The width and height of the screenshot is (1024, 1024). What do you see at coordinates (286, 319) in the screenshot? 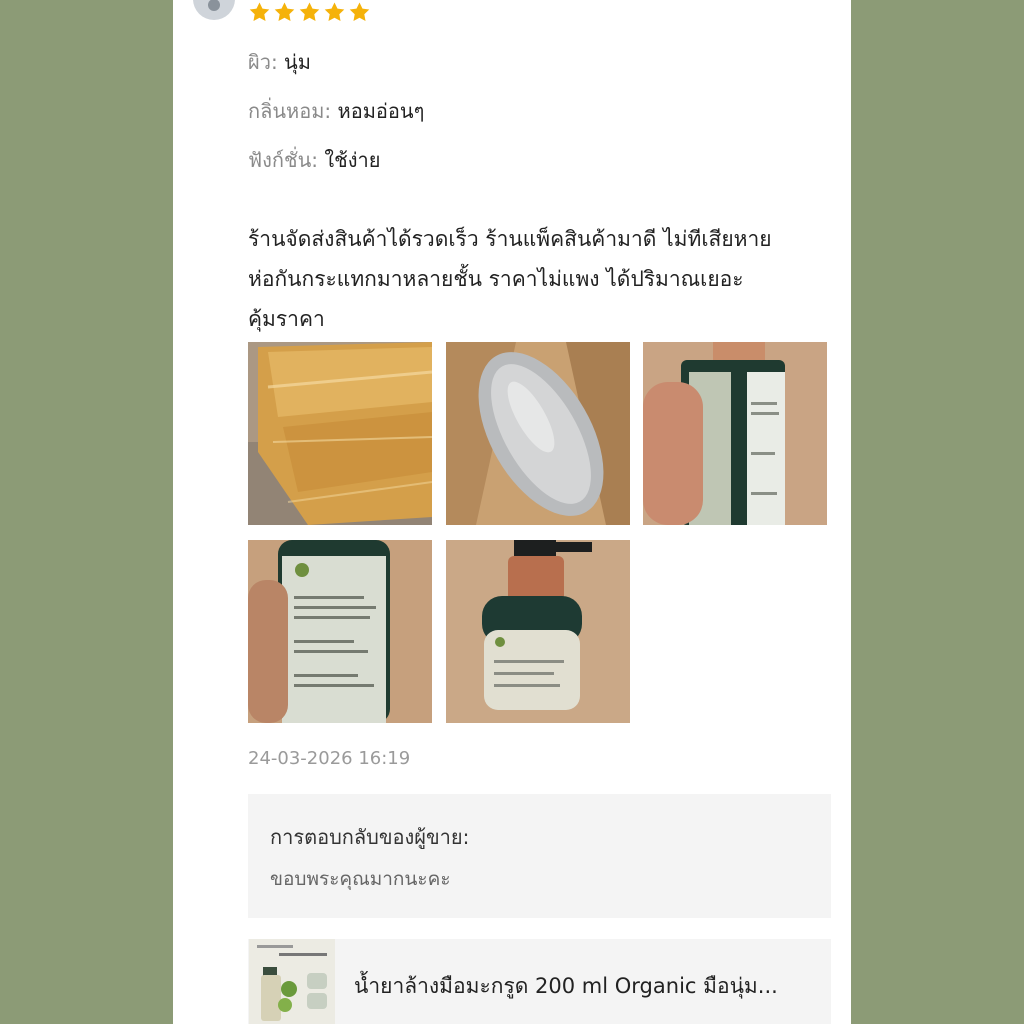
I see `comment-line: คุ้มราคา` at bounding box center [286, 319].